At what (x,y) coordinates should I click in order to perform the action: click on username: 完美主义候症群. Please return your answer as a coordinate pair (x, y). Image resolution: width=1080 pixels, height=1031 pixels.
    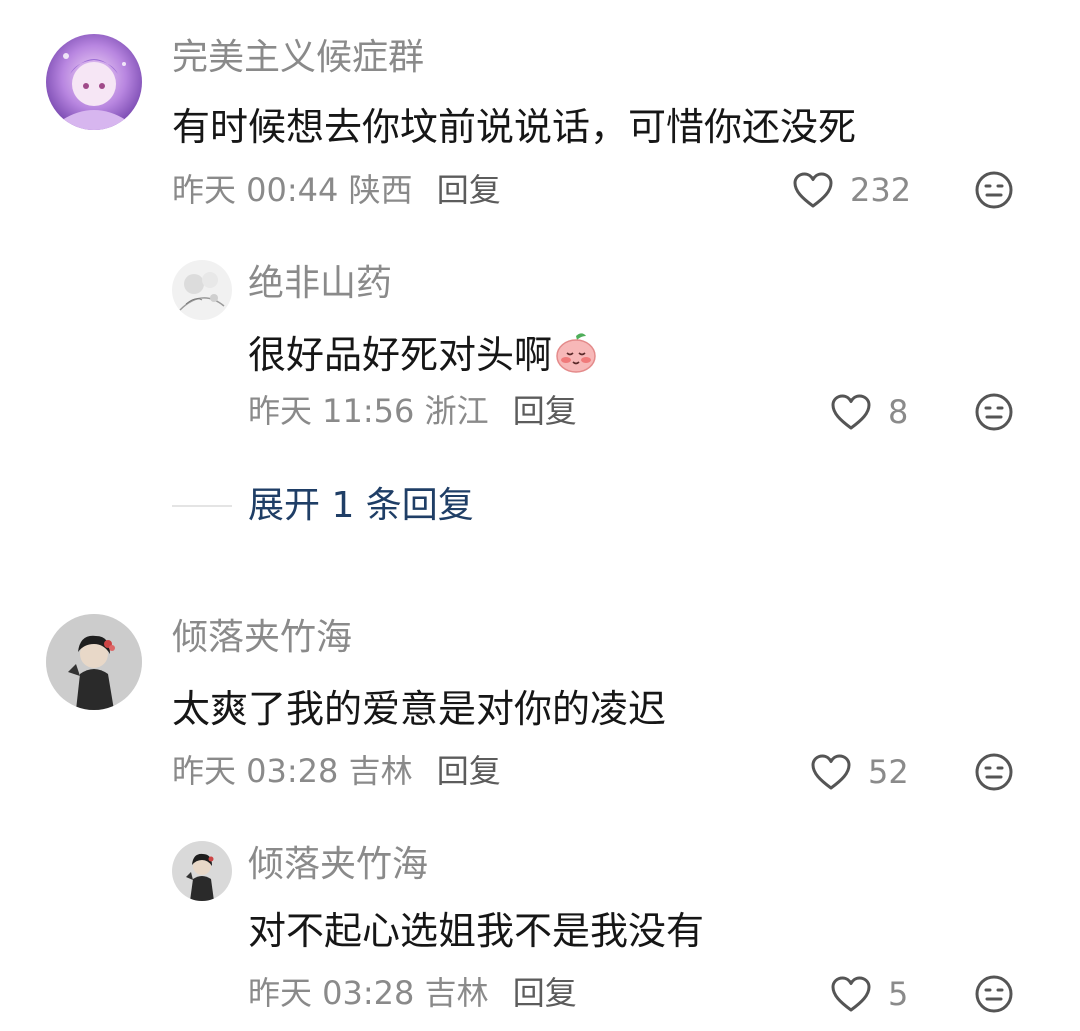
    Looking at the image, I should click on (298, 58).